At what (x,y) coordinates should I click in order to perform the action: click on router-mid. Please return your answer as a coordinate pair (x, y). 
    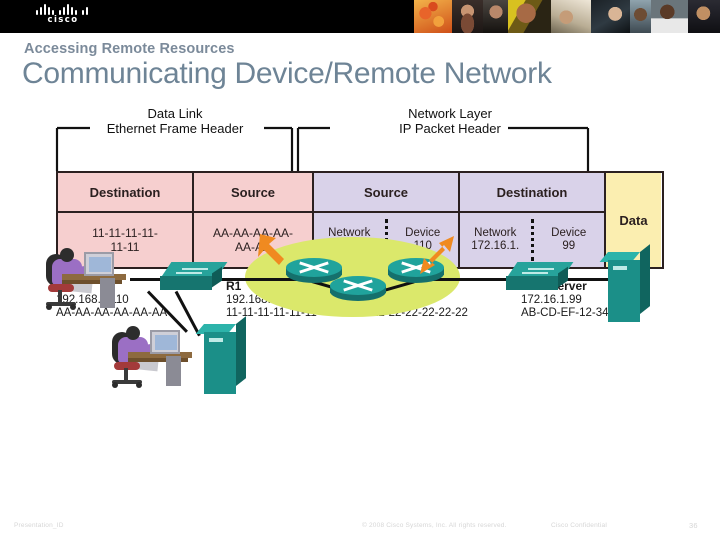
    Looking at the image, I should click on (358, 290).